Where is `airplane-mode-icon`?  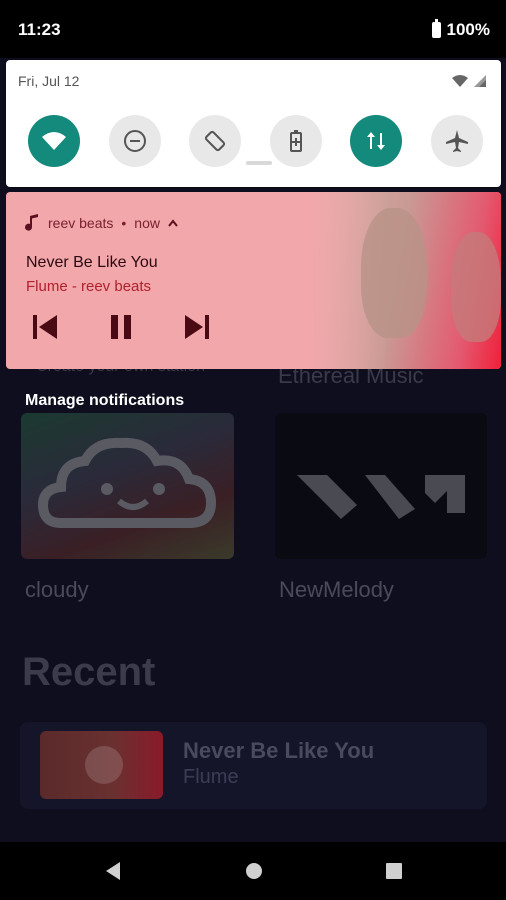 airplane-mode-icon is located at coordinates (456, 141).